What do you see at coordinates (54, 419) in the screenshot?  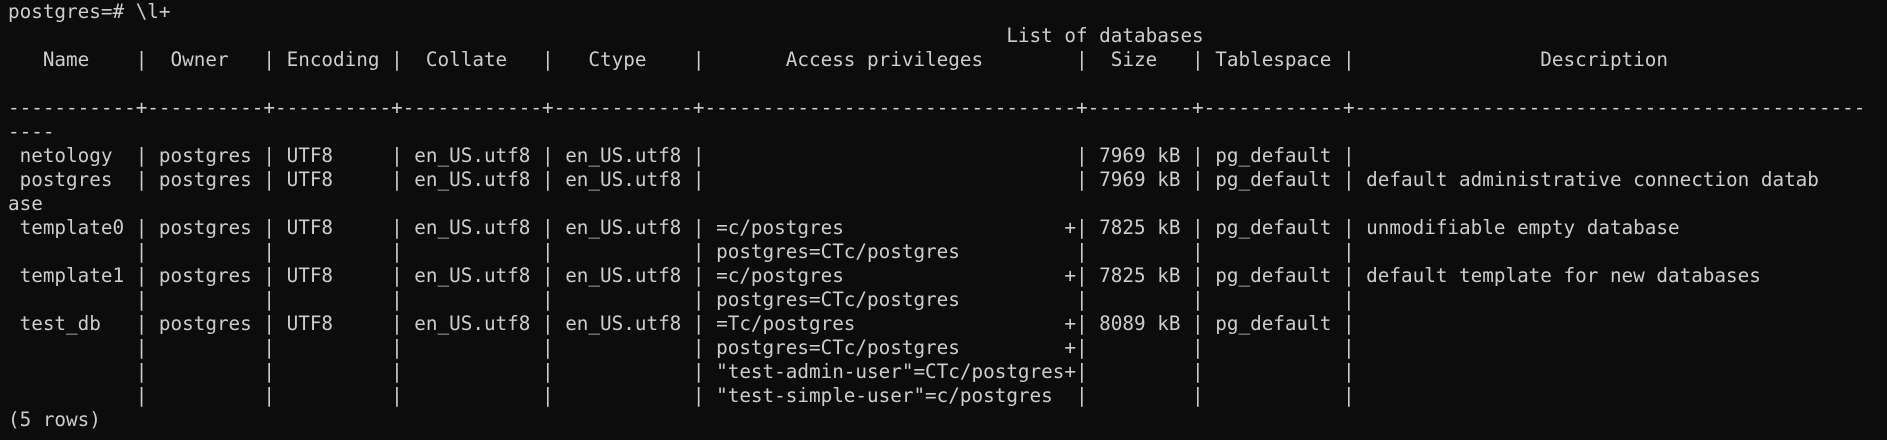 I see `row-count-footer: (5 rows)` at bounding box center [54, 419].